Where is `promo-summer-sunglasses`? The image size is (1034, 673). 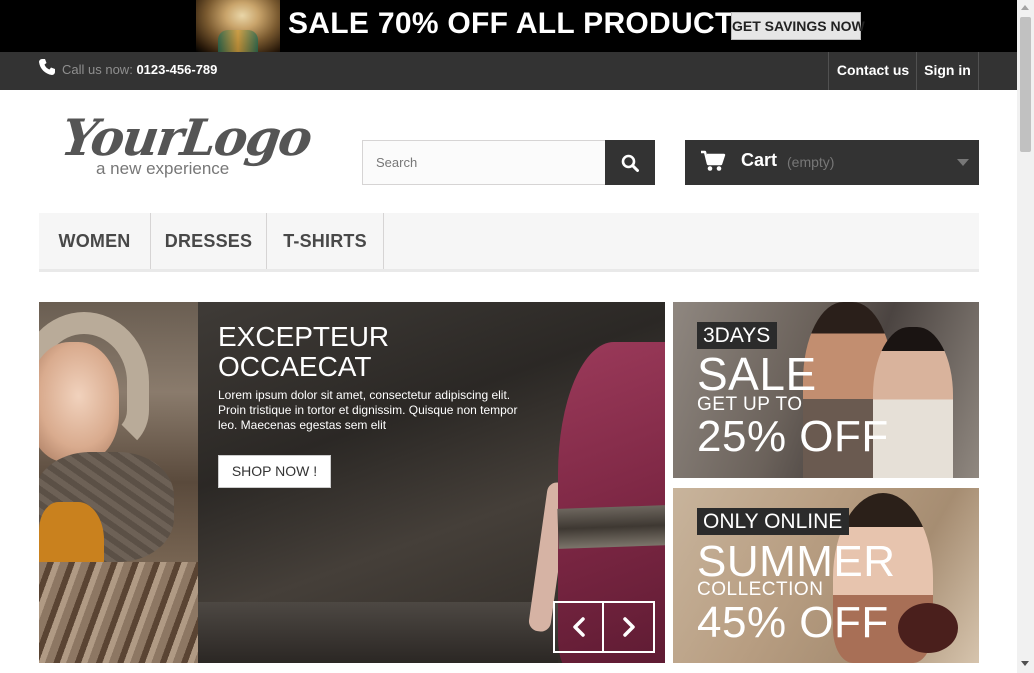
promo-summer-sunglasses is located at coordinates (928, 628).